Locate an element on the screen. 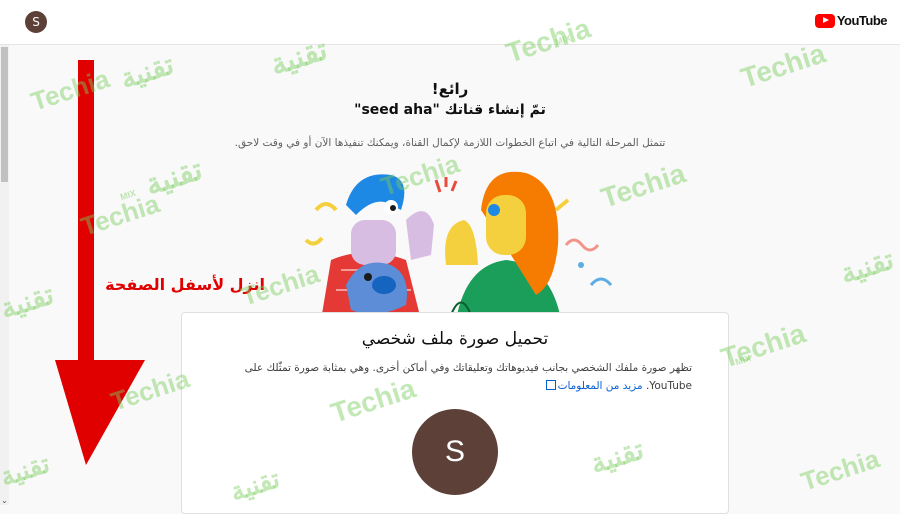 Image resolution: width=900 pixels, height=514 pixels. youtube-play-icon is located at coordinates (824, 20).